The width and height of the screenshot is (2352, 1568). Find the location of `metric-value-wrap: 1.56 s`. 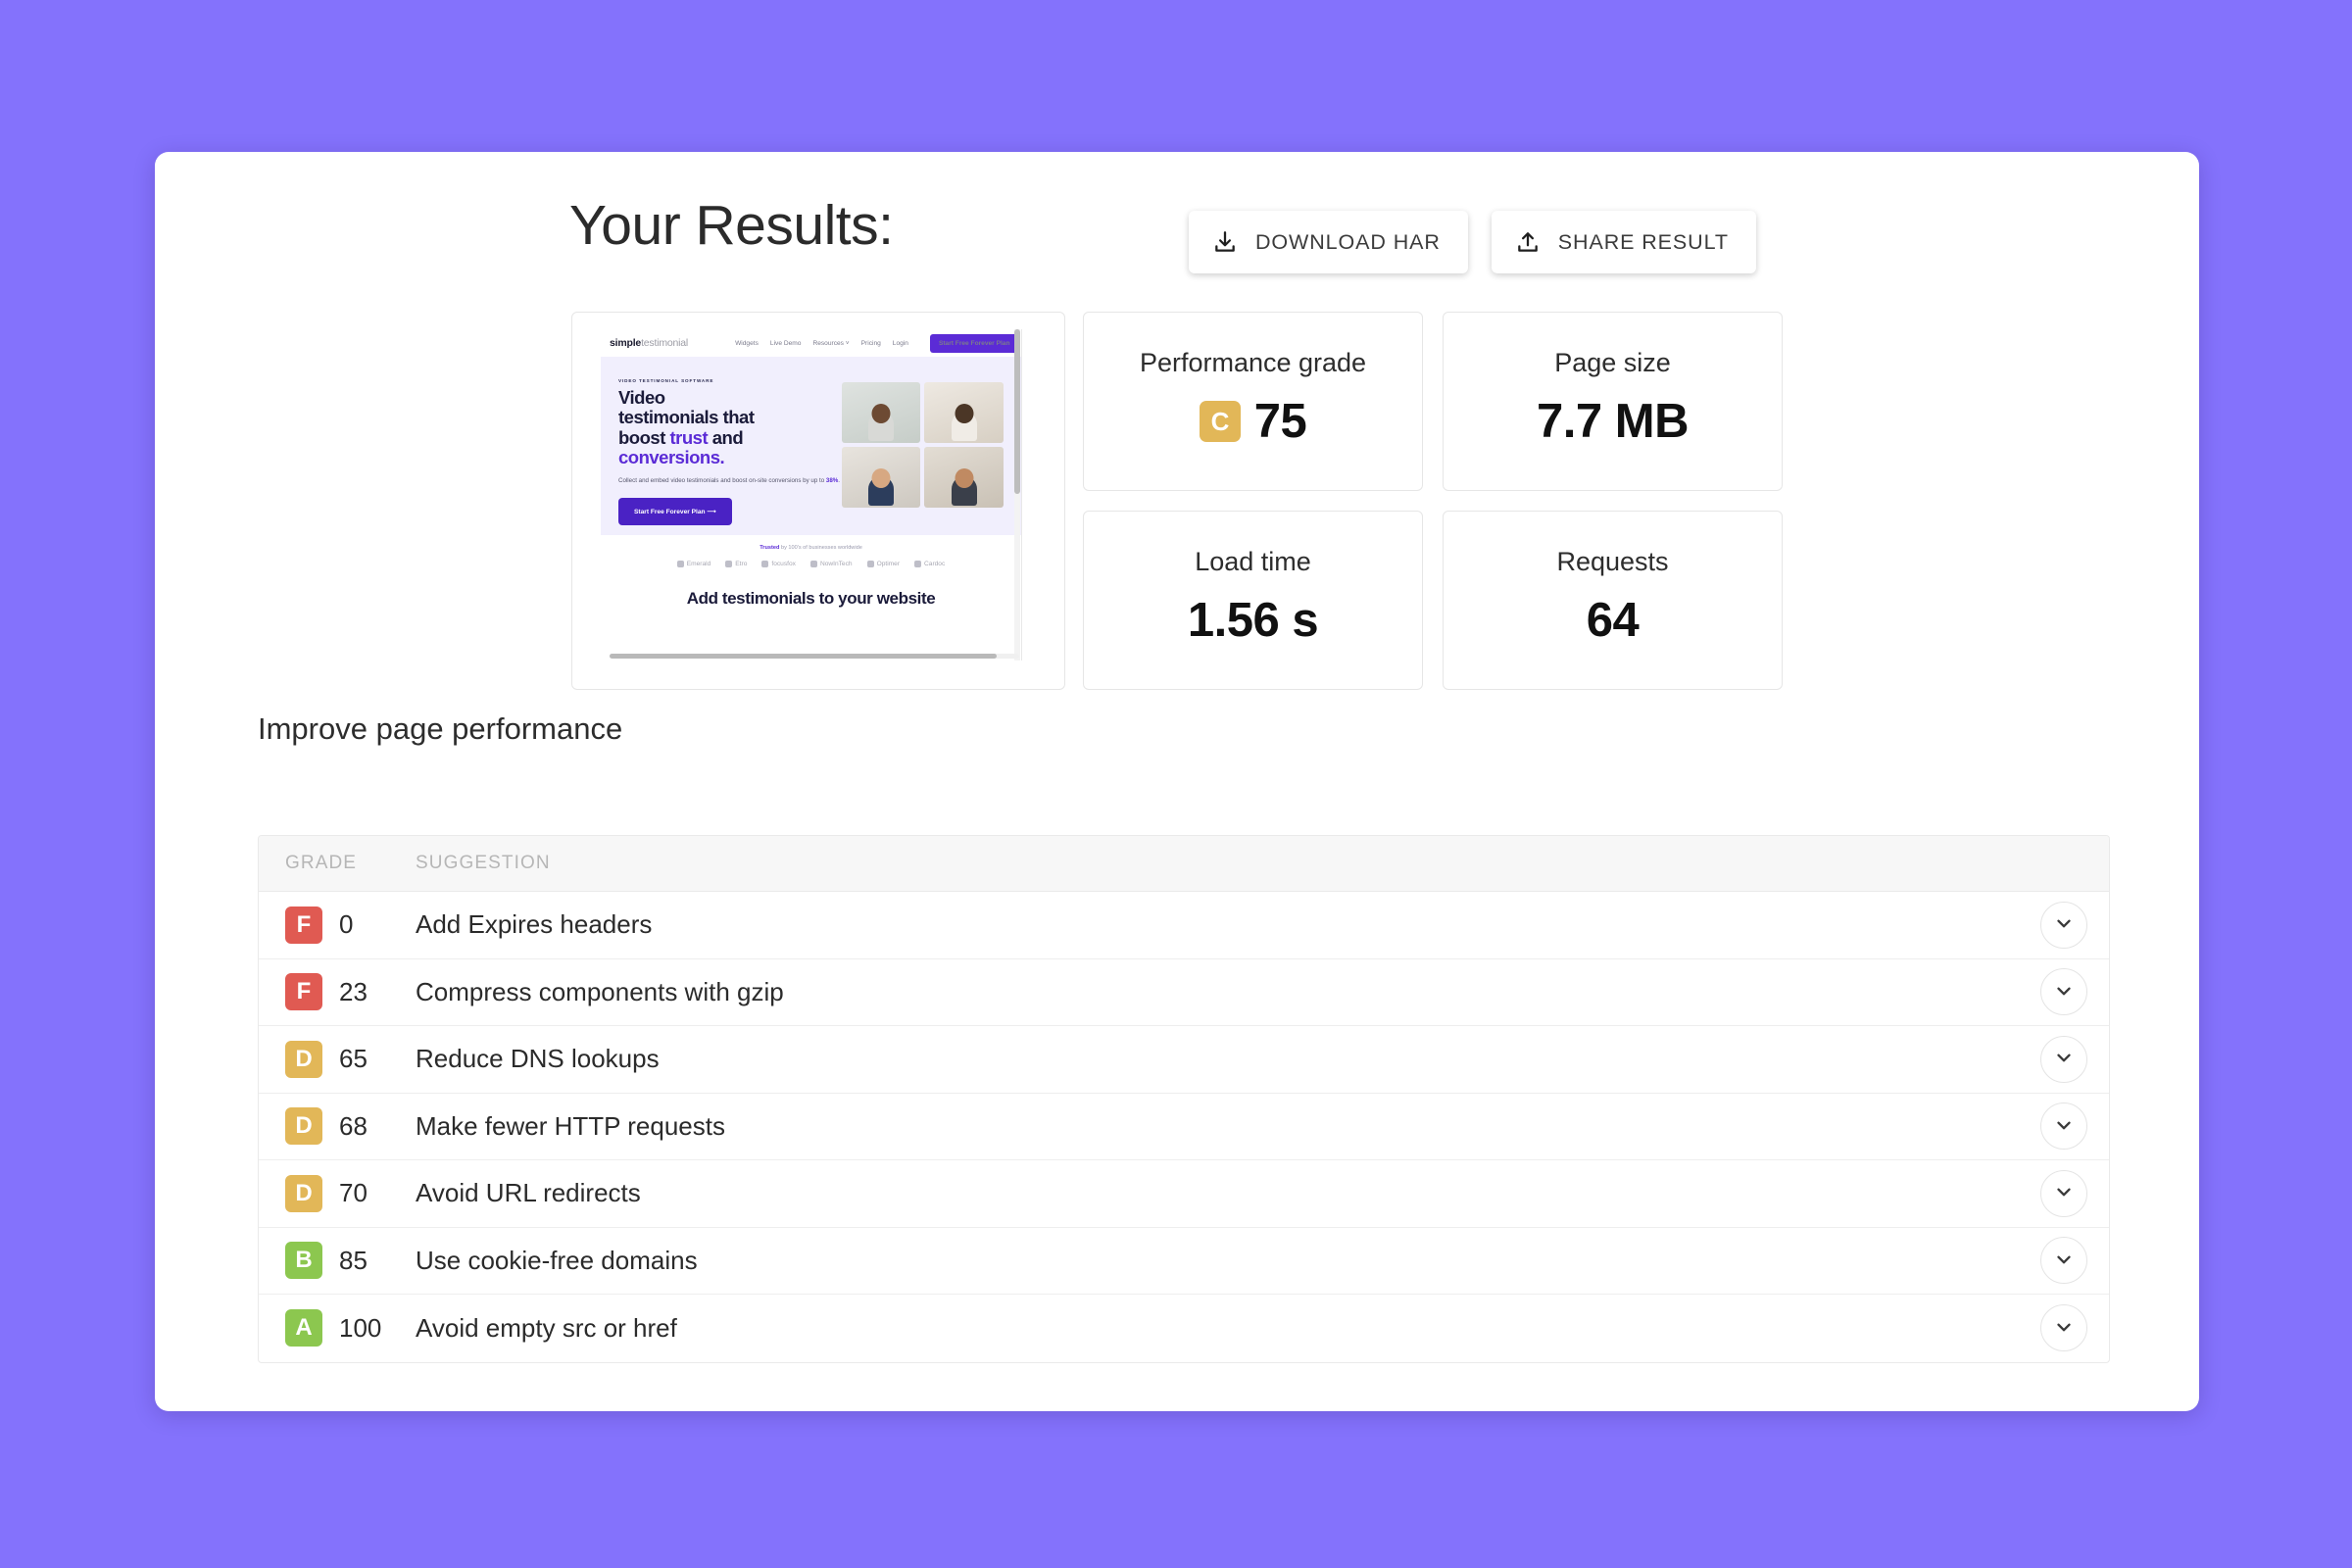

metric-value-wrap: 1.56 s is located at coordinates (1253, 620).